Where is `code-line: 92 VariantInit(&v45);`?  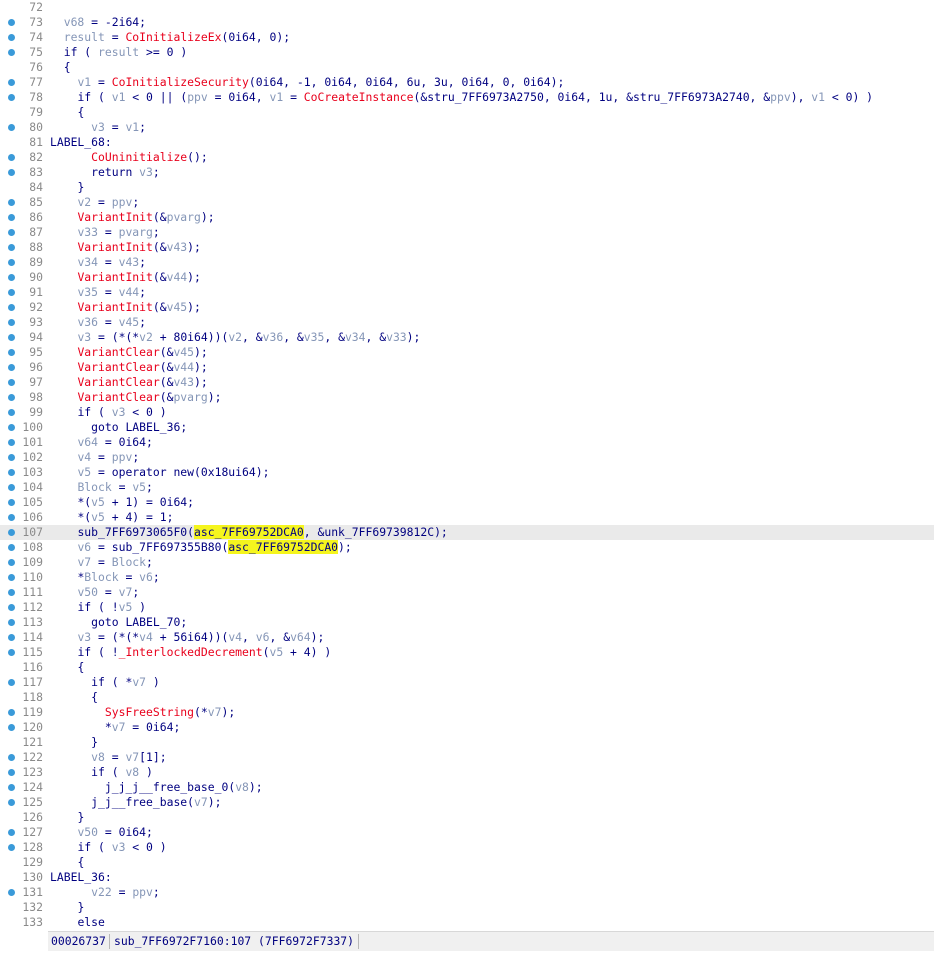
code-line: 92 VariantInit(&v45); is located at coordinates (467, 307).